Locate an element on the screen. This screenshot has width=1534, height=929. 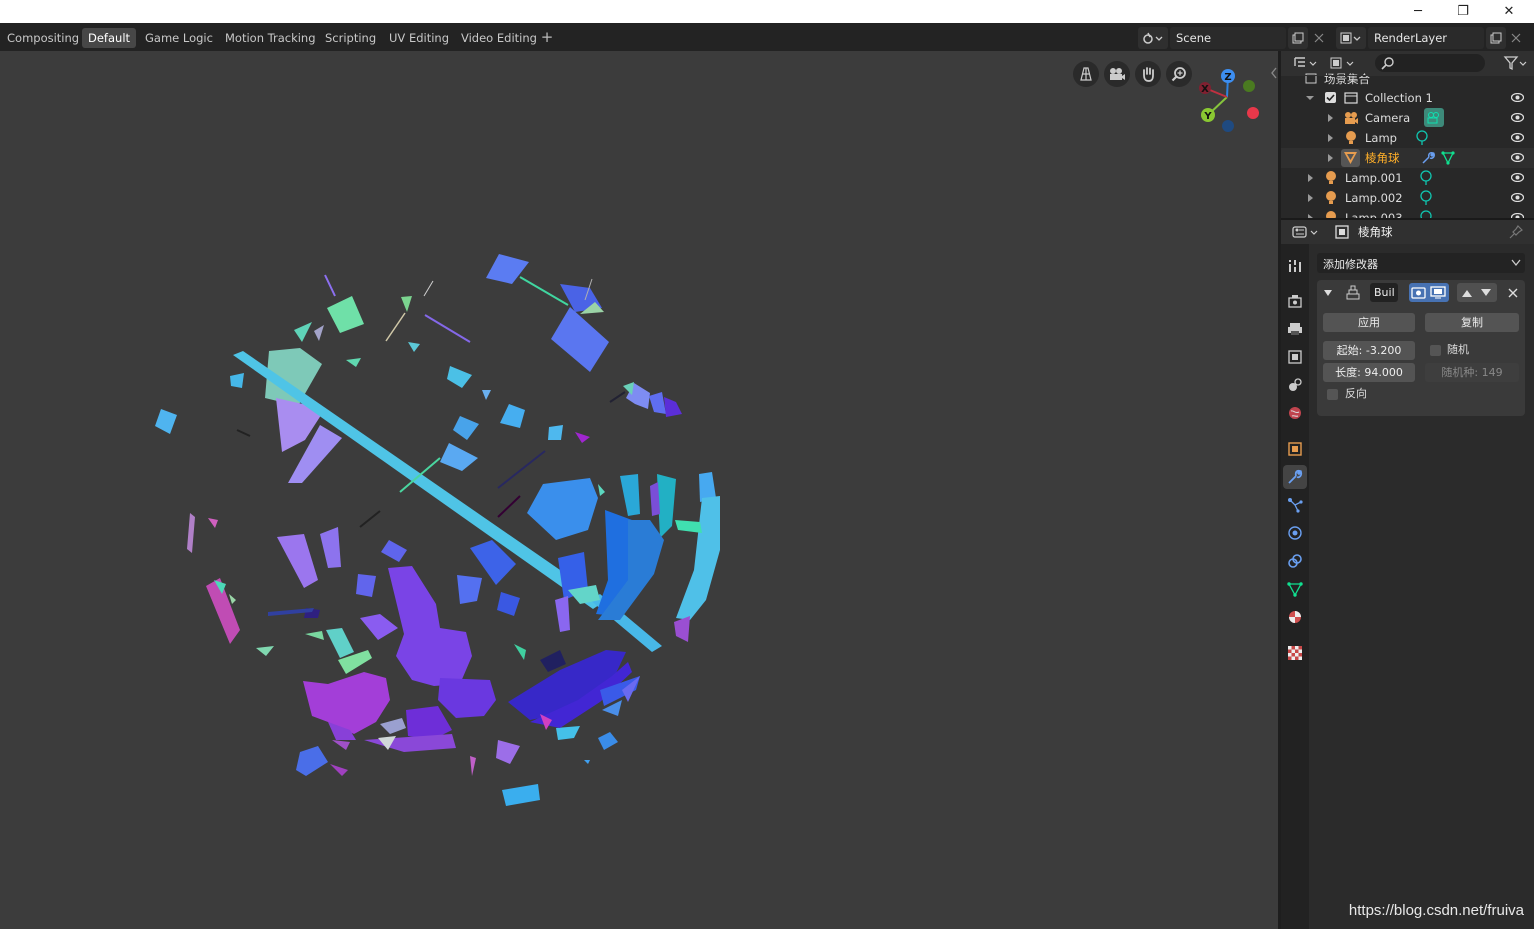
start-frame-field: 起始: -3.200 is located at coordinates (1369, 350).